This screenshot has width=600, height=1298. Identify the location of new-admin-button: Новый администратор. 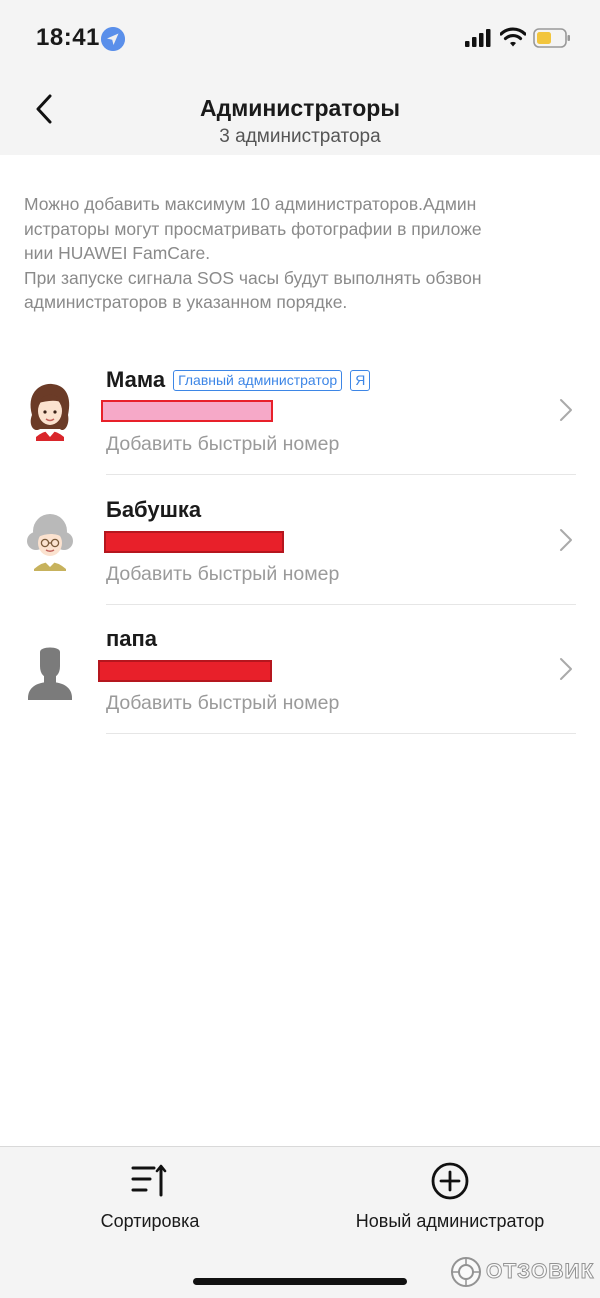
(450, 1202).